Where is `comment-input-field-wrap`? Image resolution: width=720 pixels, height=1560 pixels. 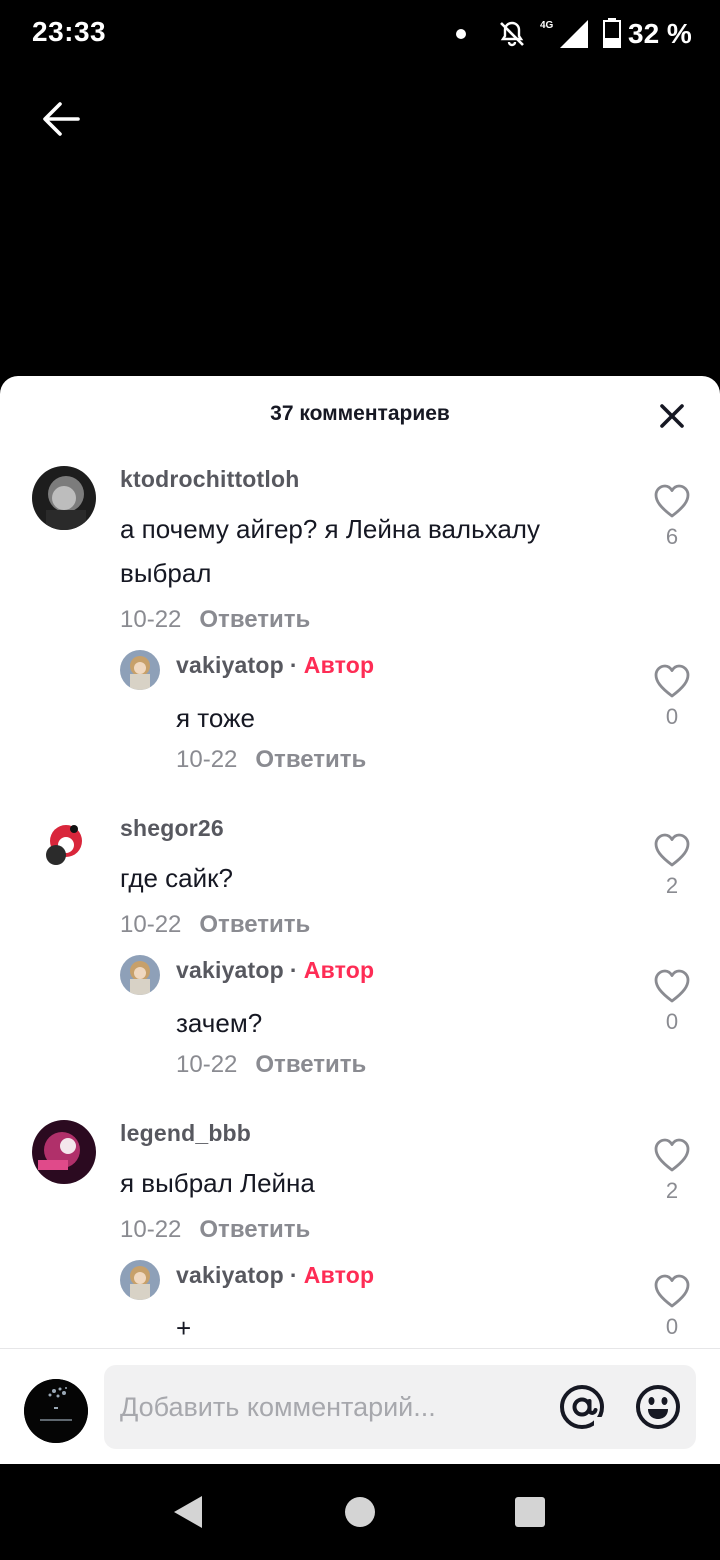 comment-input-field-wrap is located at coordinates (400, 1407).